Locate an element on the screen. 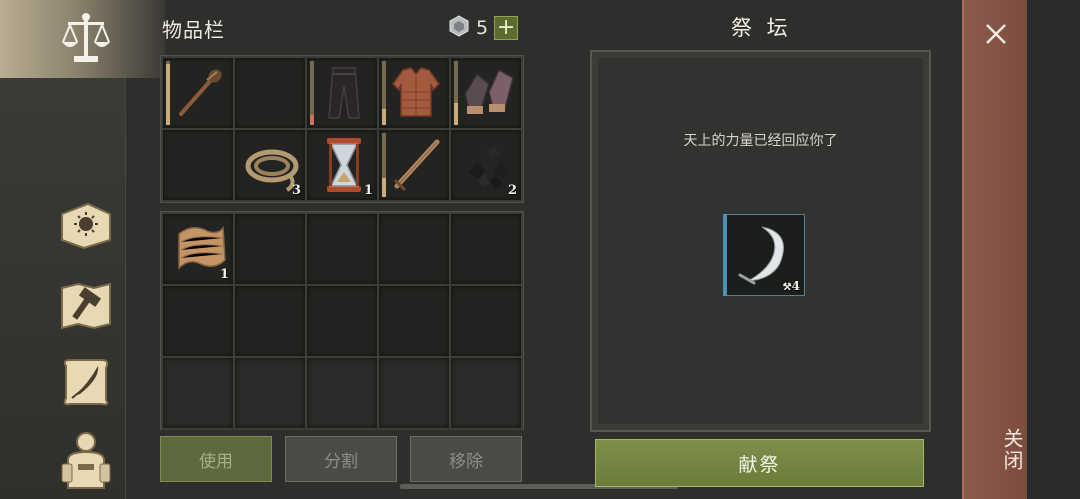  sickle-icon is located at coordinates (764, 255).